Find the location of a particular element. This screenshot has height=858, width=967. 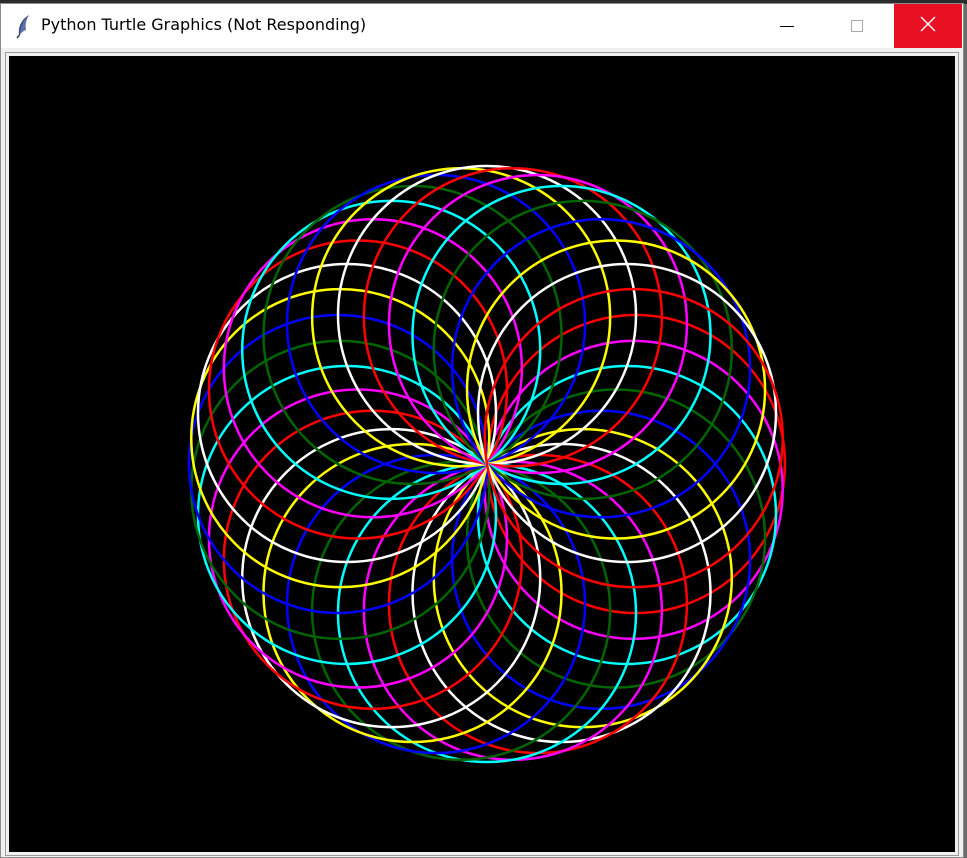

maximize-icon is located at coordinates (857, 26).